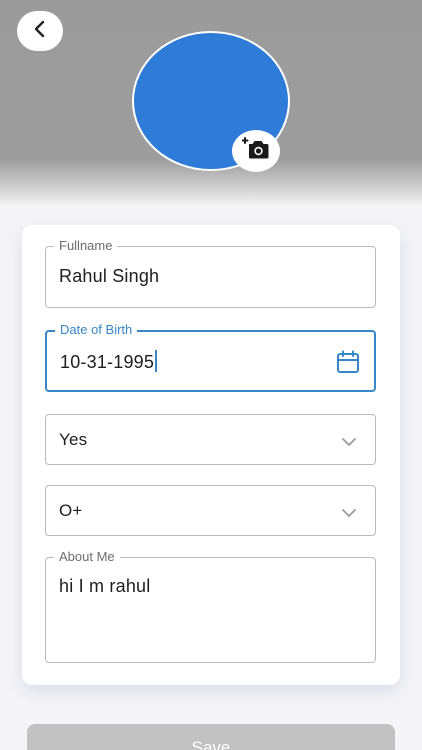 The height and width of the screenshot is (750, 422). Describe the element at coordinates (109, 276) in the screenshot. I see `fullname-value: Rahul Singh` at that location.